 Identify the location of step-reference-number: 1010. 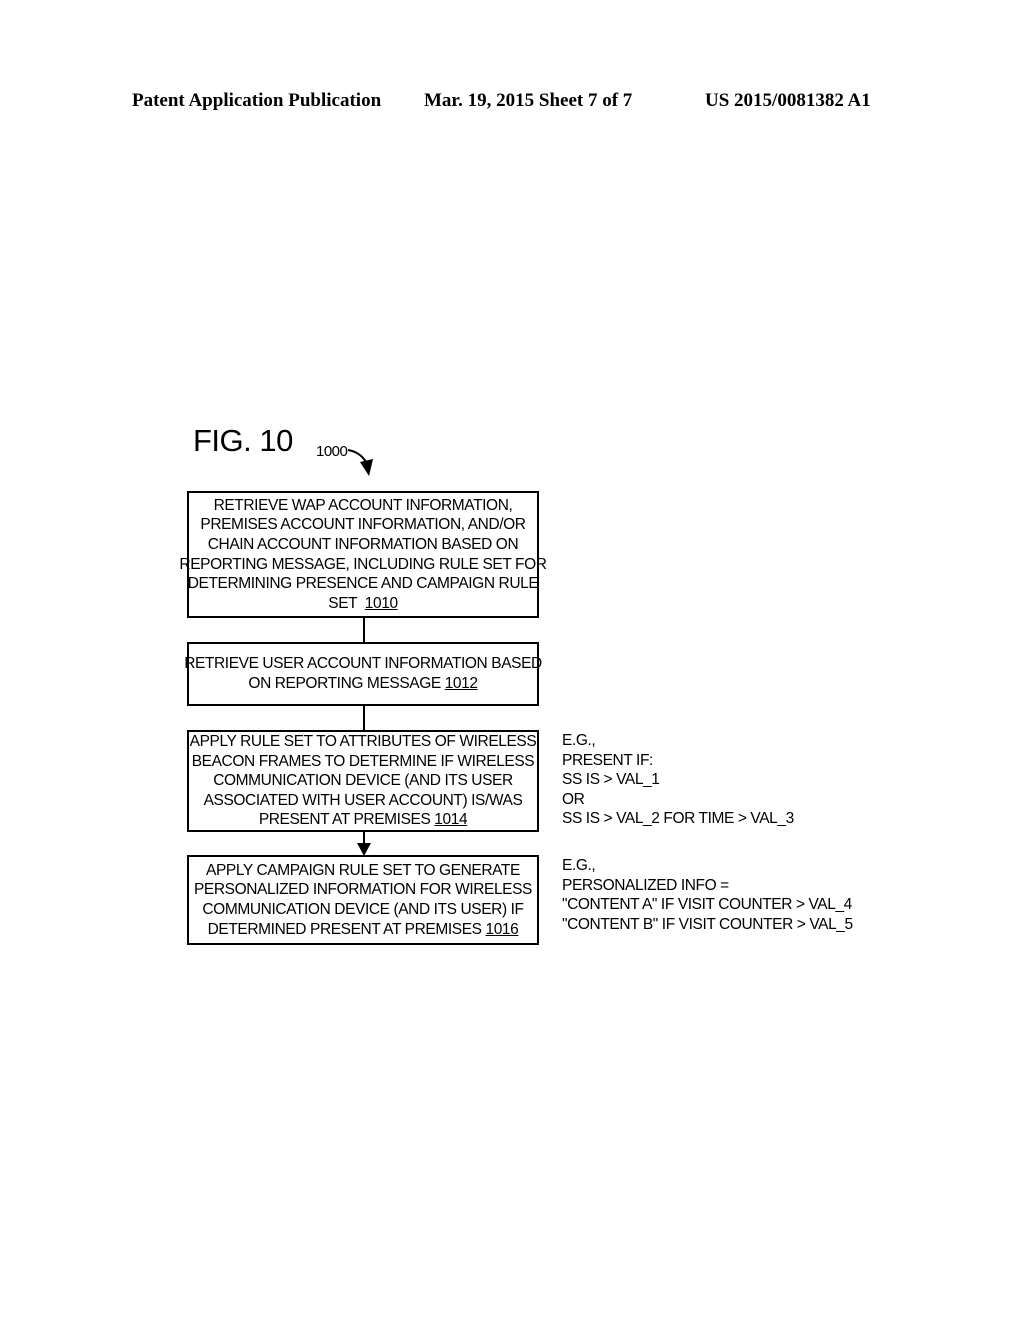
(381, 603).